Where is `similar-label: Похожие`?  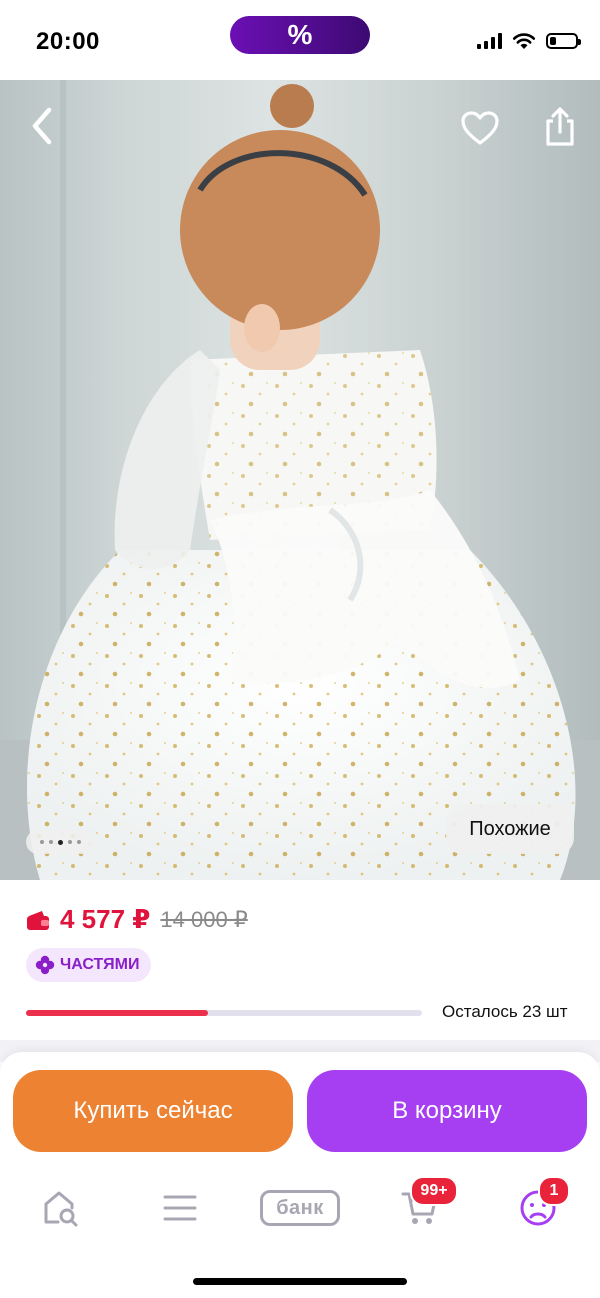
similar-label: Похожие is located at coordinates (510, 828).